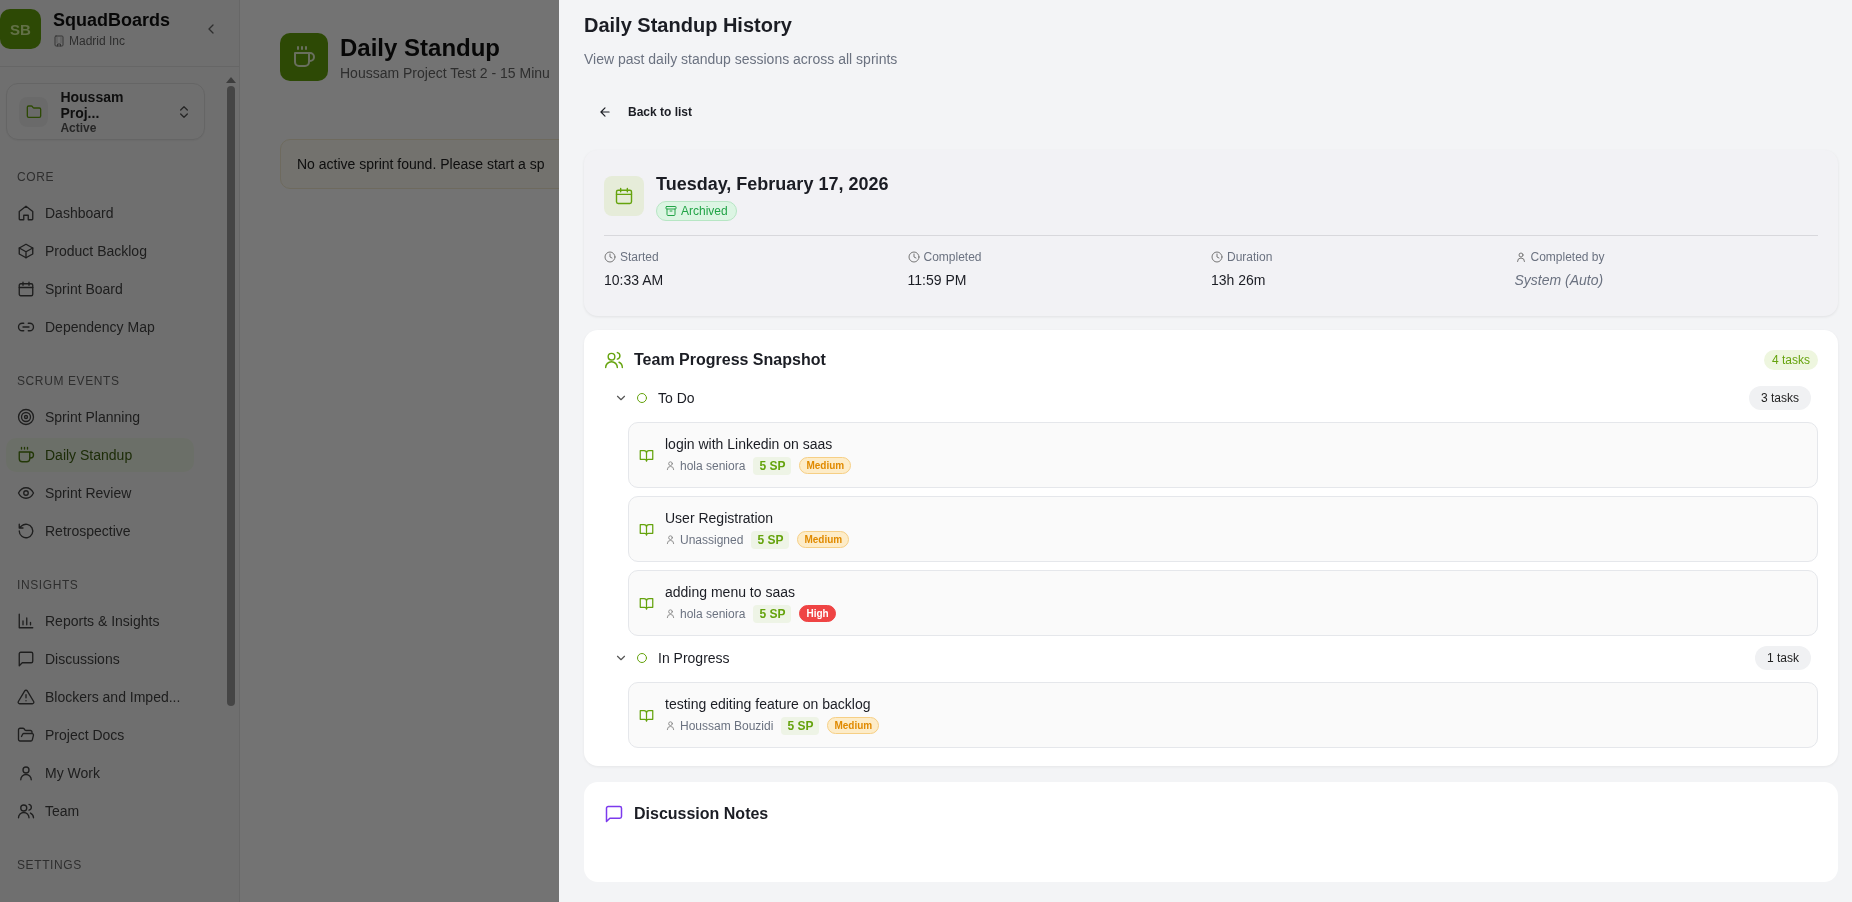 The width and height of the screenshot is (1852, 902). I want to click on logo: SB, so click(20, 29).